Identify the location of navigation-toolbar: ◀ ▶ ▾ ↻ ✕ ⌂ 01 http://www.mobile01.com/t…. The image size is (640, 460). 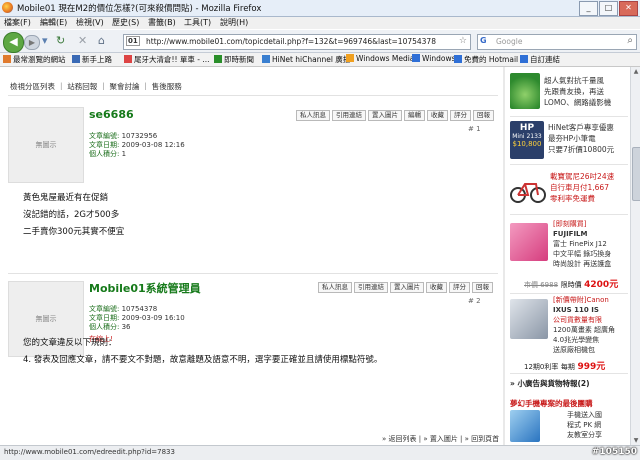
(320, 41).